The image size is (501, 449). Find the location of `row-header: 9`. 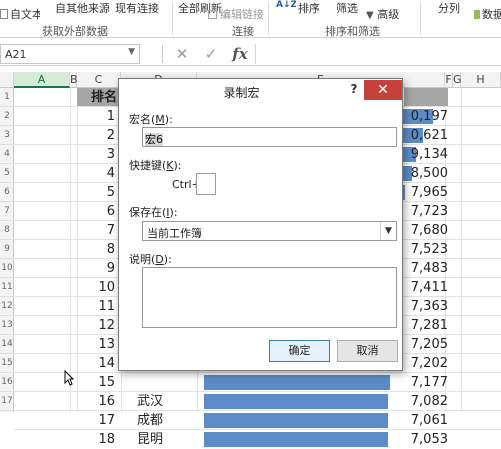

row-header: 9 is located at coordinates (7, 249).